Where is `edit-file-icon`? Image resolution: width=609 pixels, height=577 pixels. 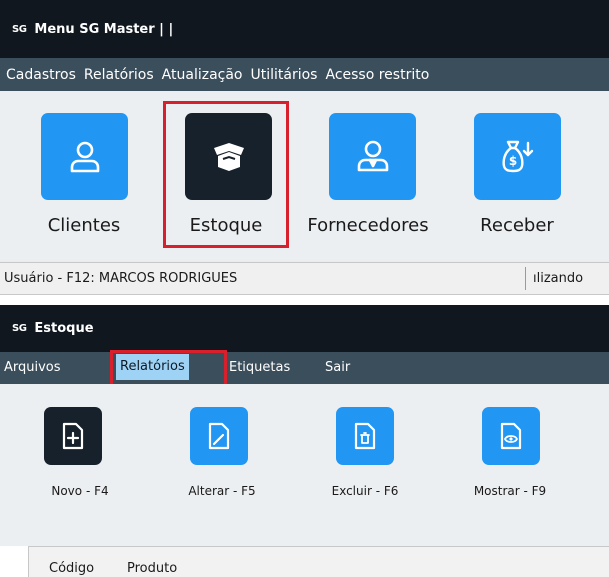
edit-file-icon is located at coordinates (219, 436).